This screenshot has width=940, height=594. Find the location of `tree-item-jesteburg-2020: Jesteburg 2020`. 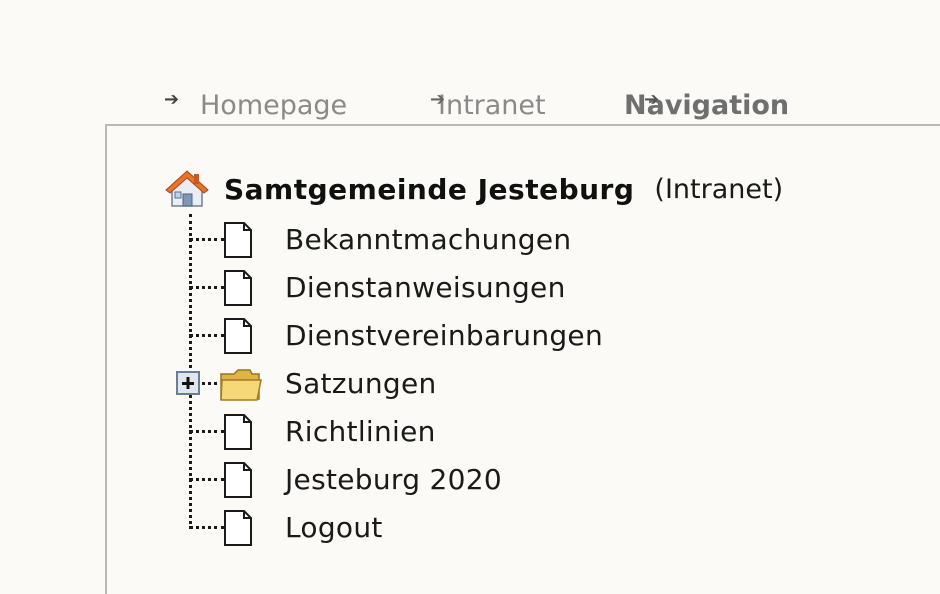

tree-item-jesteburg-2020: Jesteburg 2020 is located at coordinates (489, 480).